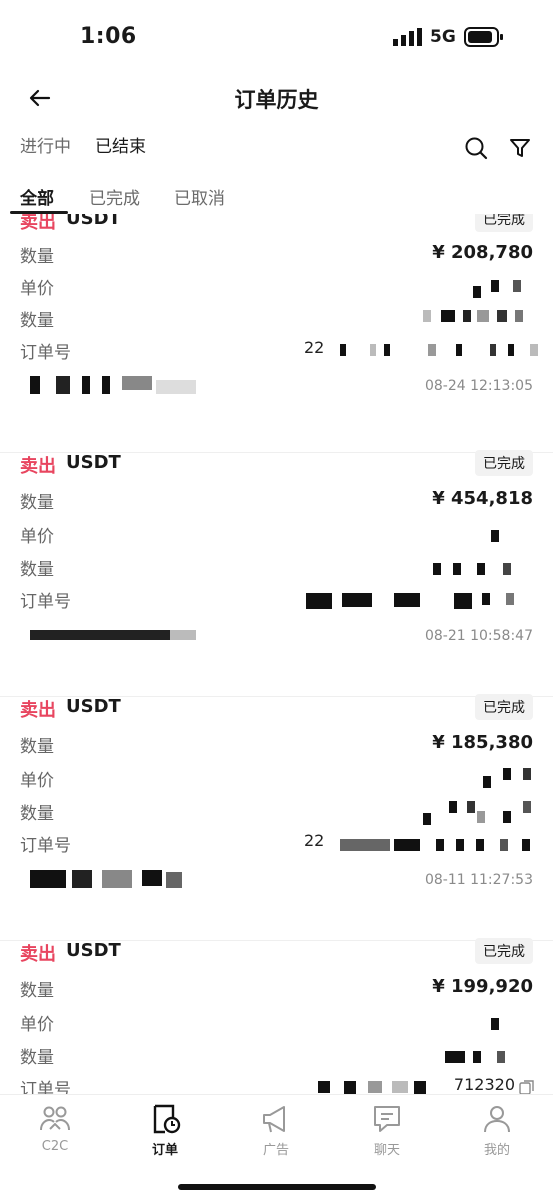 The height and width of the screenshot is (1201, 553). What do you see at coordinates (496, 1150) in the screenshot?
I see `nav-label: 我的` at bounding box center [496, 1150].